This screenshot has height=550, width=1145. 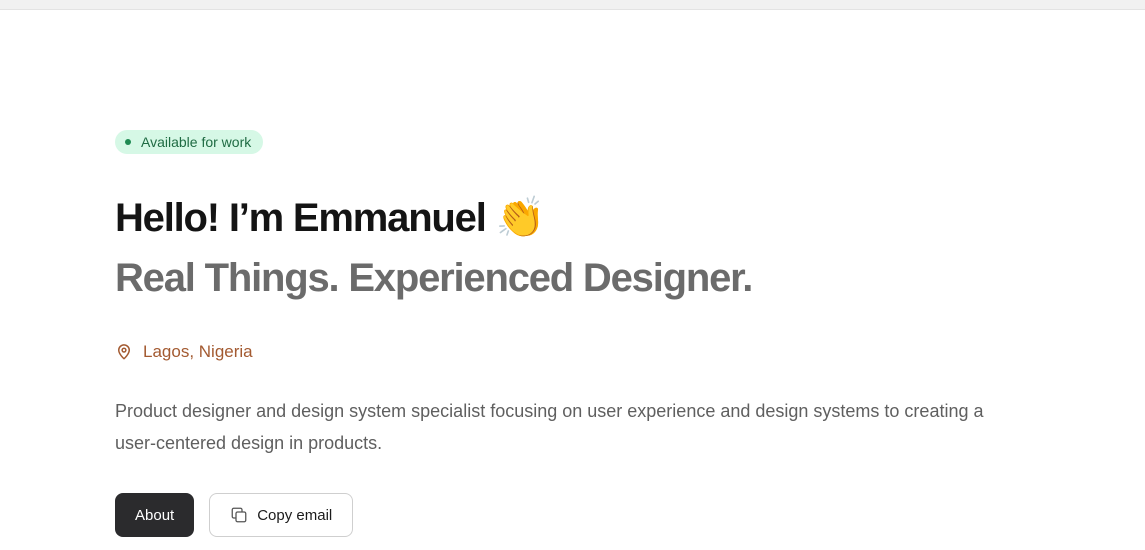 What do you see at coordinates (124, 352) in the screenshot?
I see `map-pin-icon` at bounding box center [124, 352].